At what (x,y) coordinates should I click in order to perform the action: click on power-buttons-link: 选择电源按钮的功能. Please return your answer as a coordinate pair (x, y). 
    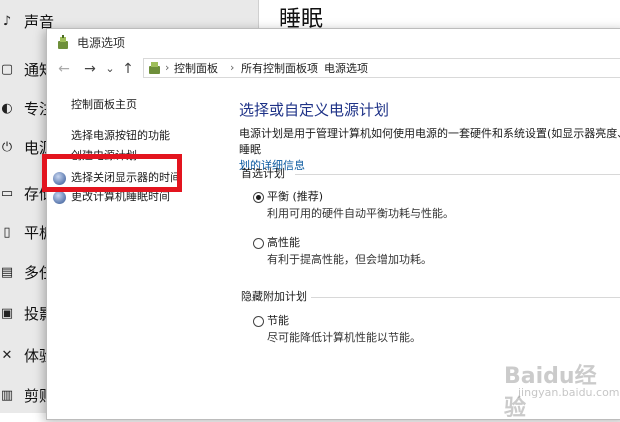
    Looking at the image, I should click on (120, 136).